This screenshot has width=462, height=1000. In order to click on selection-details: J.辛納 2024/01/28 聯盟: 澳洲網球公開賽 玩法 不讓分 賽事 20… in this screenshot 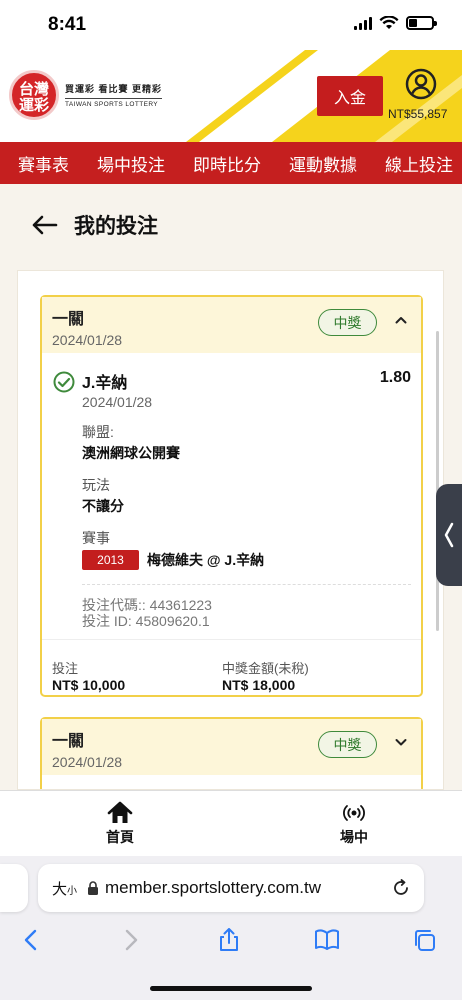, I will do `click(246, 469)`.